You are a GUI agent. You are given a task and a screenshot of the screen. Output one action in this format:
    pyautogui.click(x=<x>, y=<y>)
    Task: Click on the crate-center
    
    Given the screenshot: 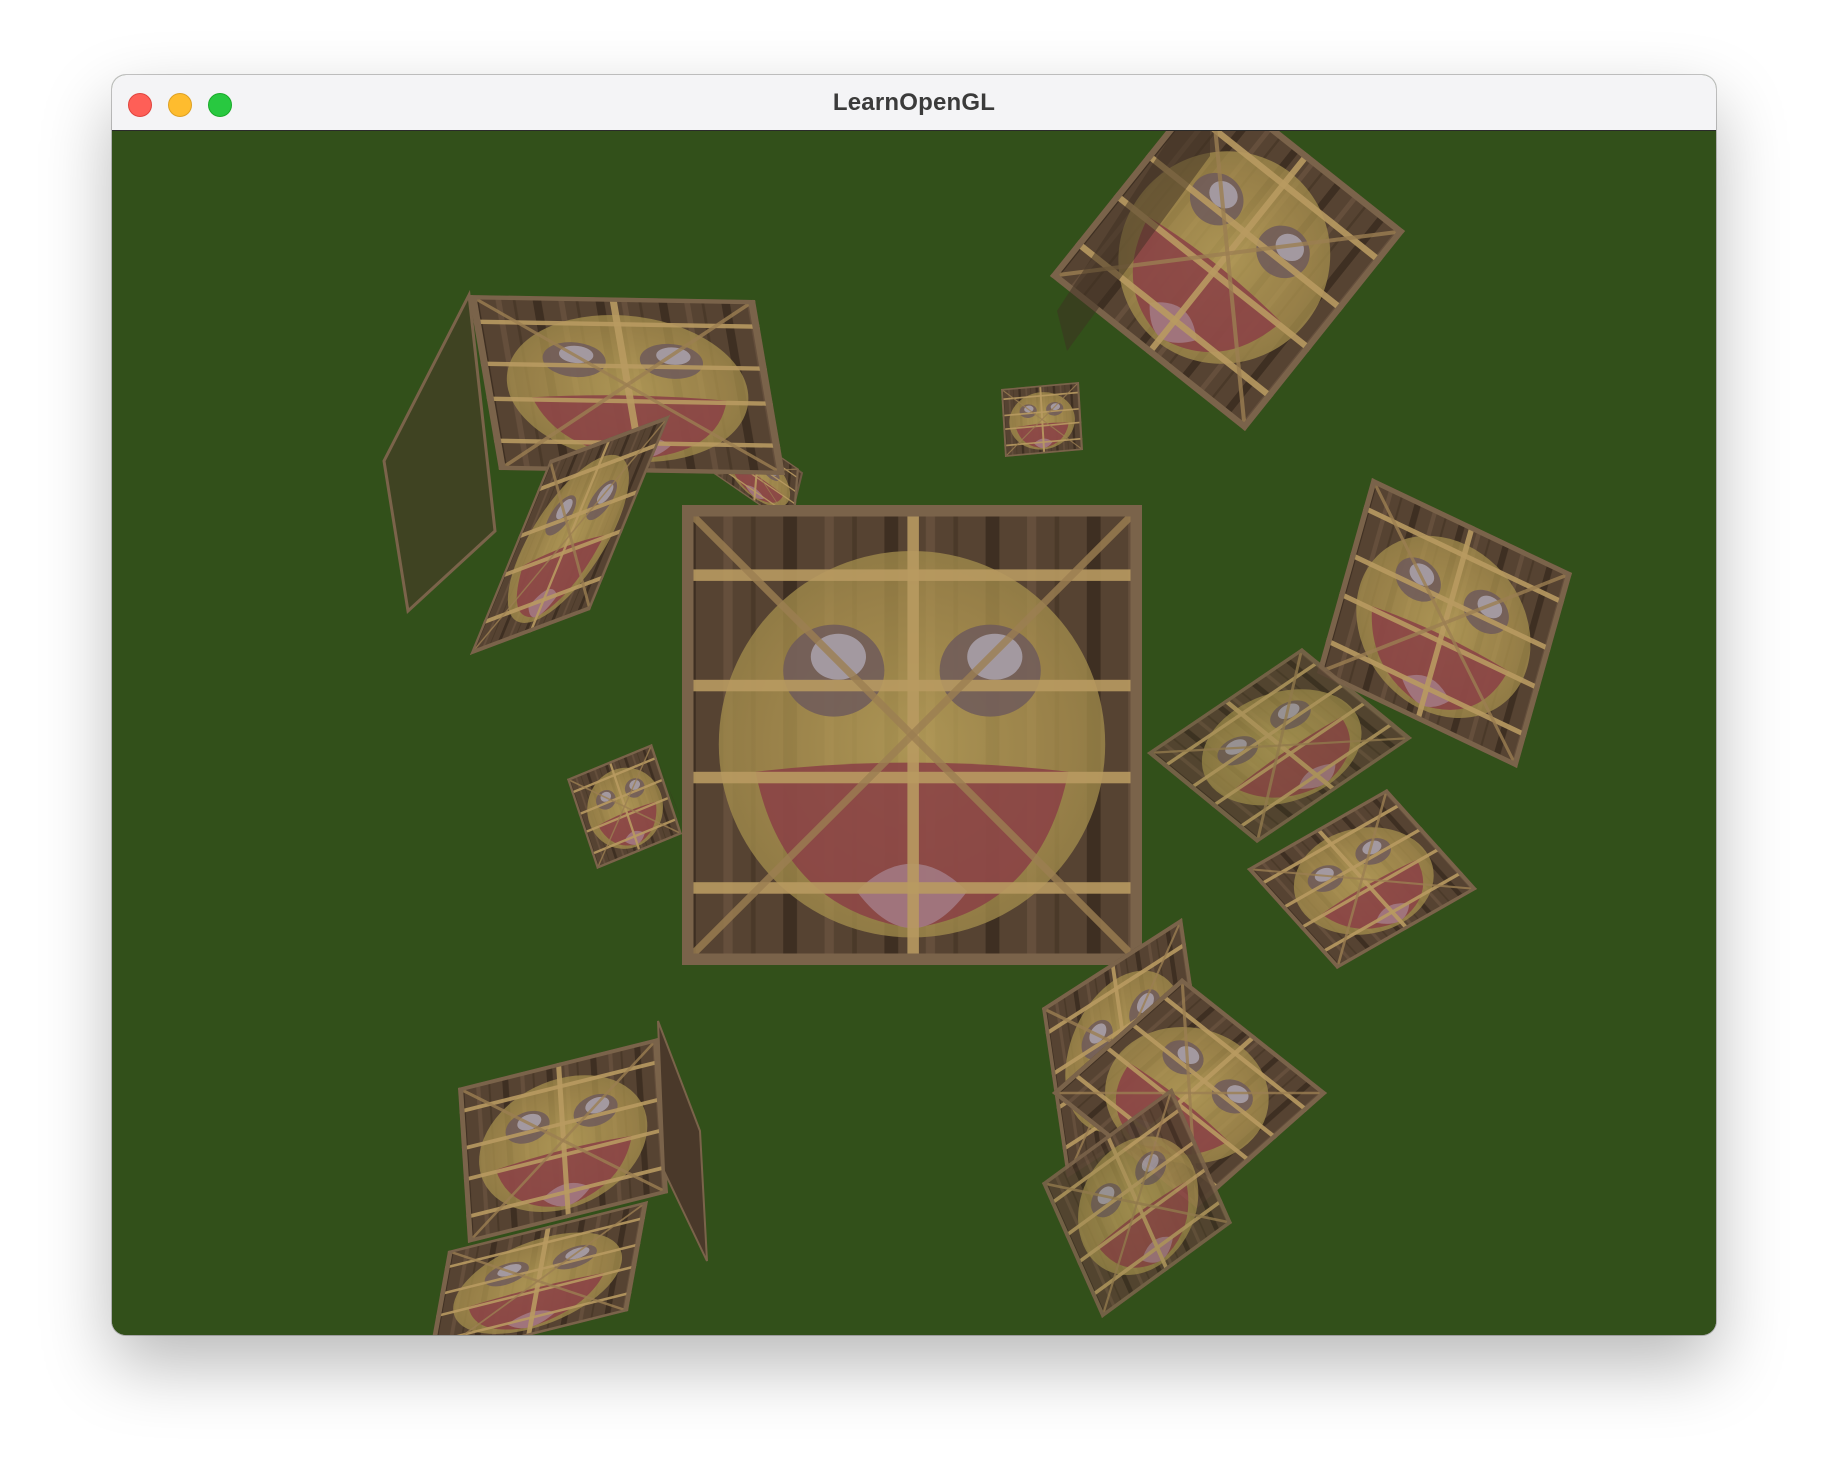 What is the action you would take?
    pyautogui.click(x=912, y=735)
    